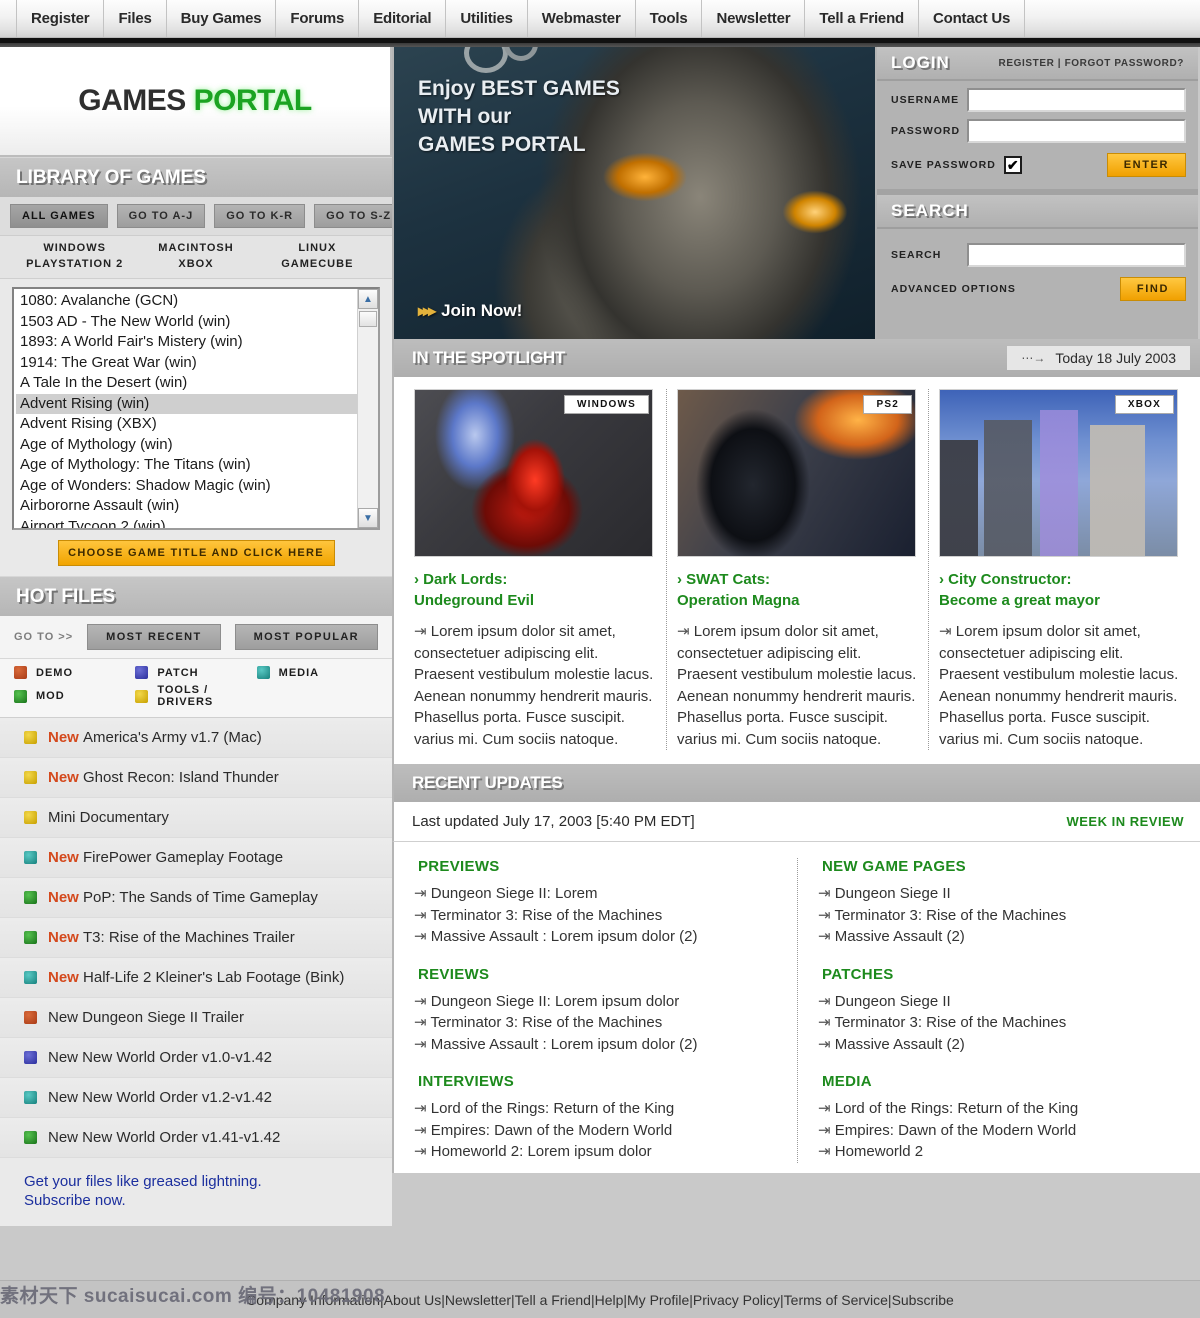 The image size is (1200, 1318). Describe the element at coordinates (1059, 590) in the screenshot. I see `spotlight-card-title: › City Constructor: Become a great mayor` at that location.